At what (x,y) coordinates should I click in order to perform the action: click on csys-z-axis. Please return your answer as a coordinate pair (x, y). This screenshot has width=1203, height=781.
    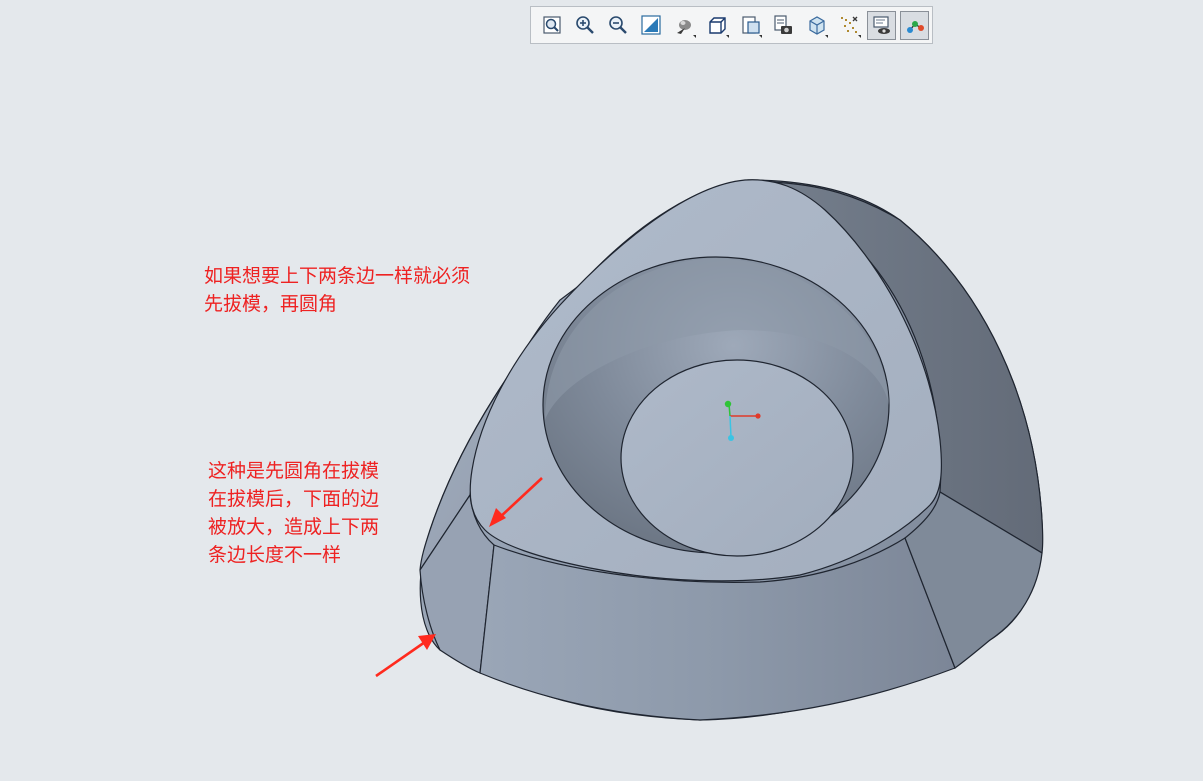
    Looking at the image, I should click on (730, 426).